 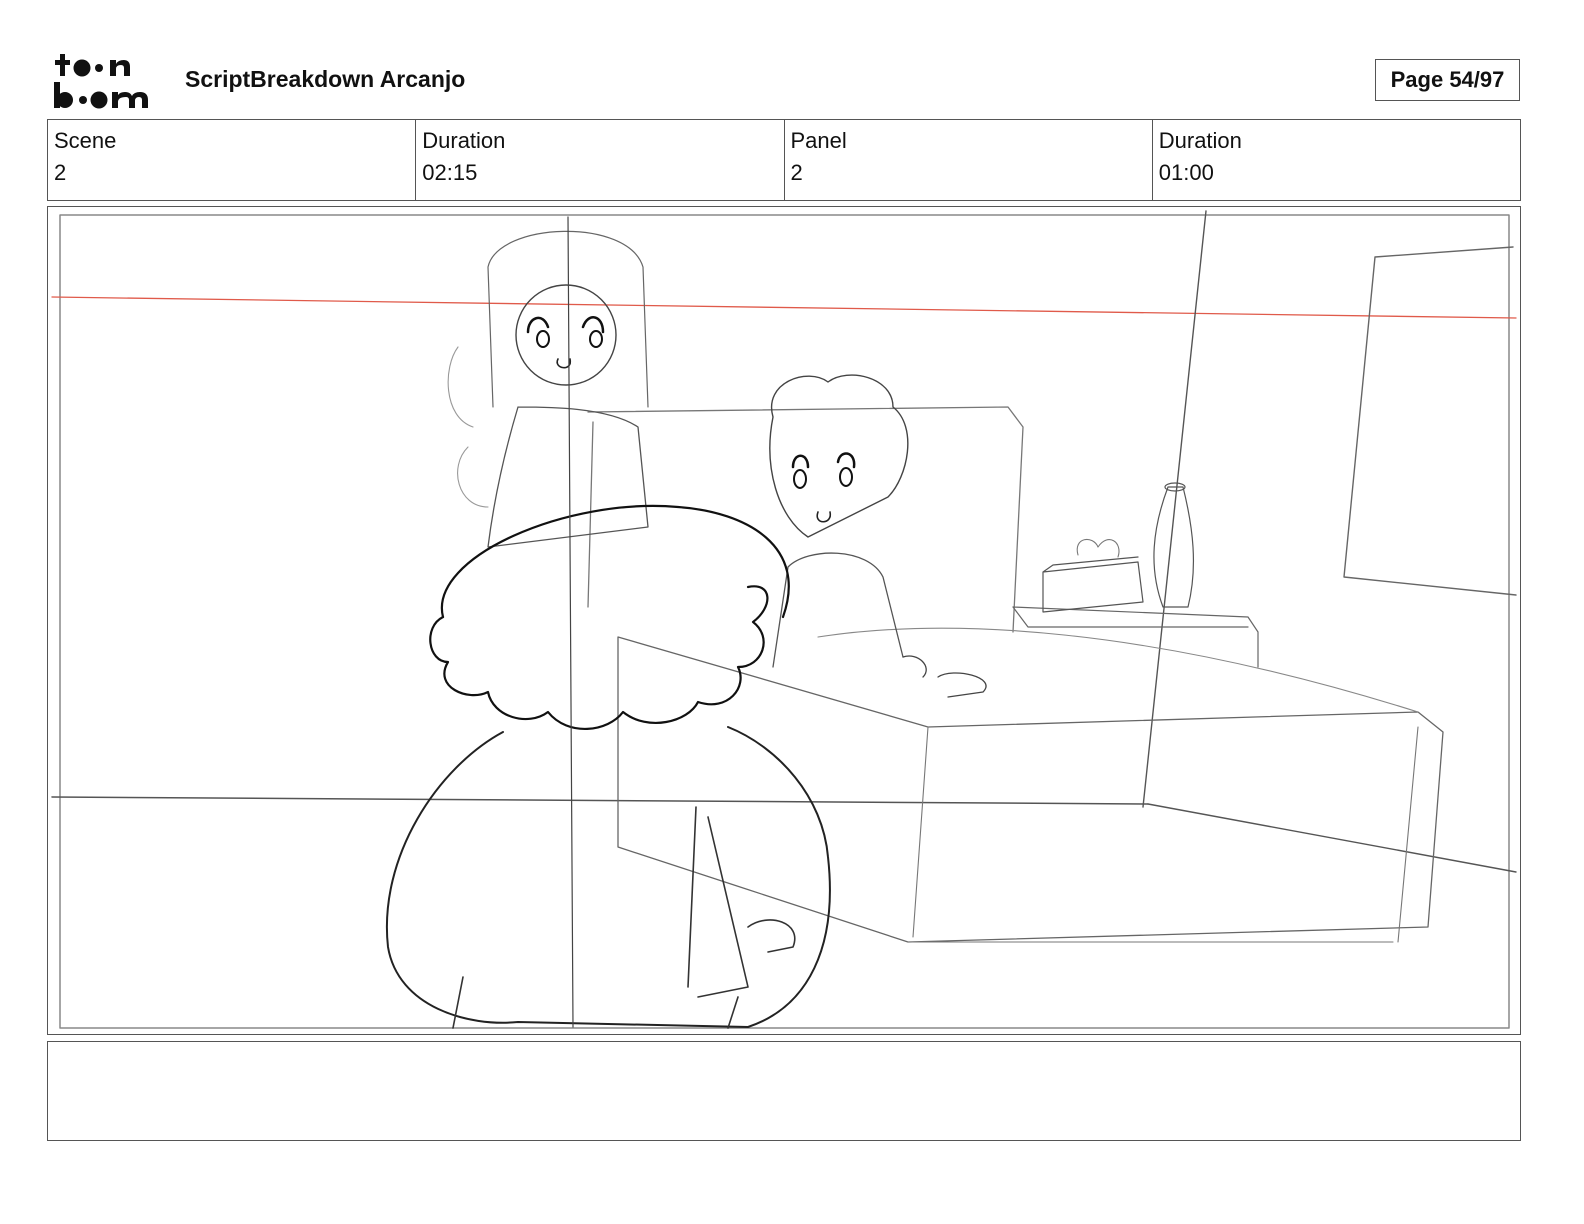 What do you see at coordinates (85, 140) in the screenshot?
I see `scene-label: Scene` at bounding box center [85, 140].